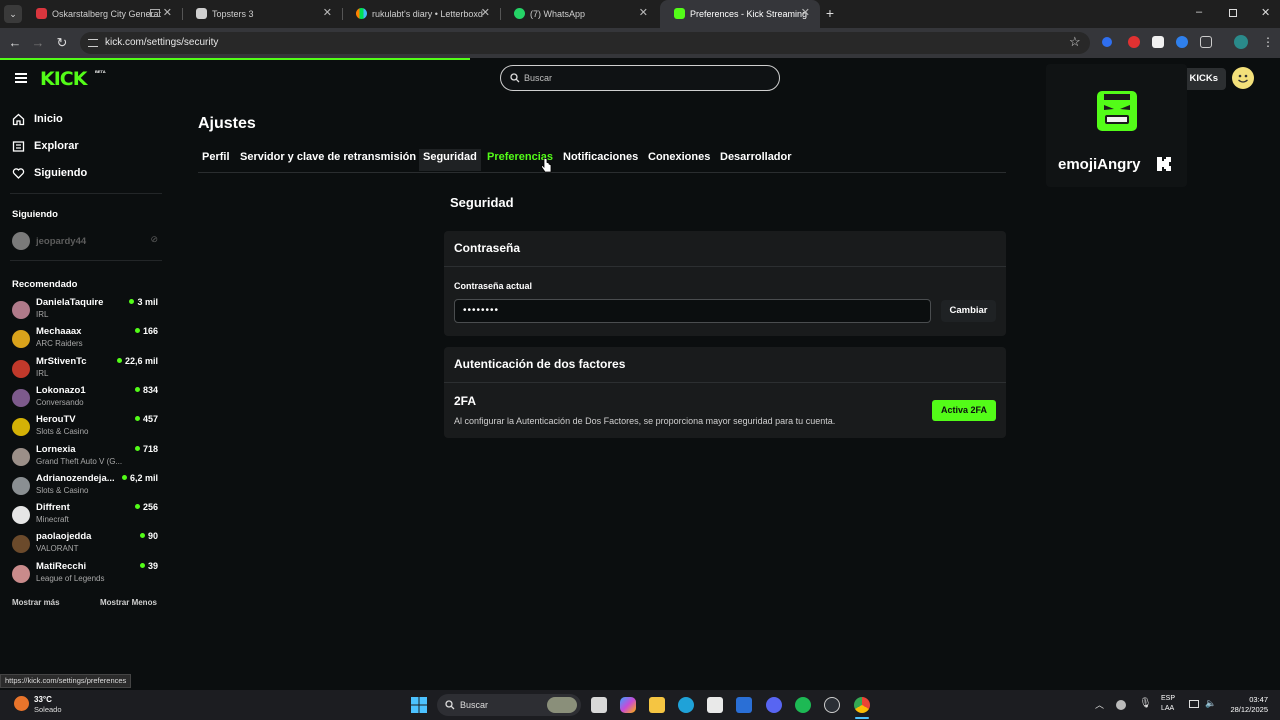  I want to click on sidebar-item-siguiendo: Siguiendo, so click(49, 173).